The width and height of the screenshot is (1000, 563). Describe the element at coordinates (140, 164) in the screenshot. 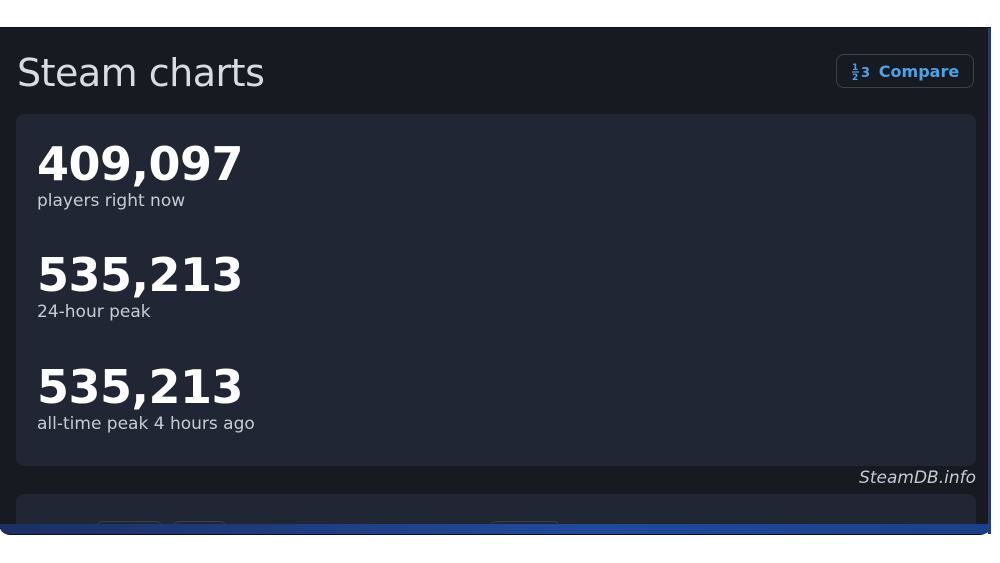

I see `current-players-value: 409,097` at that location.